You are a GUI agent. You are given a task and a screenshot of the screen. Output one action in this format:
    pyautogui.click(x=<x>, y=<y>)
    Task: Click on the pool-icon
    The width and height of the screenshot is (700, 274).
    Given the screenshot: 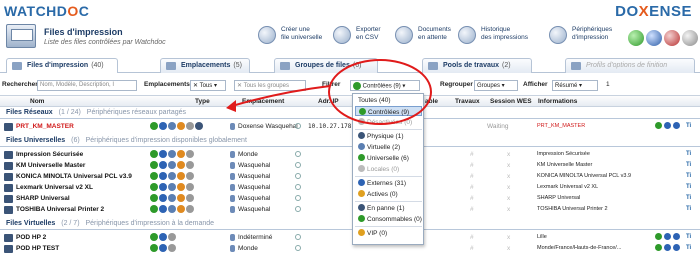 What is the action you would take?
    pyautogui.click(x=433, y=66)
    